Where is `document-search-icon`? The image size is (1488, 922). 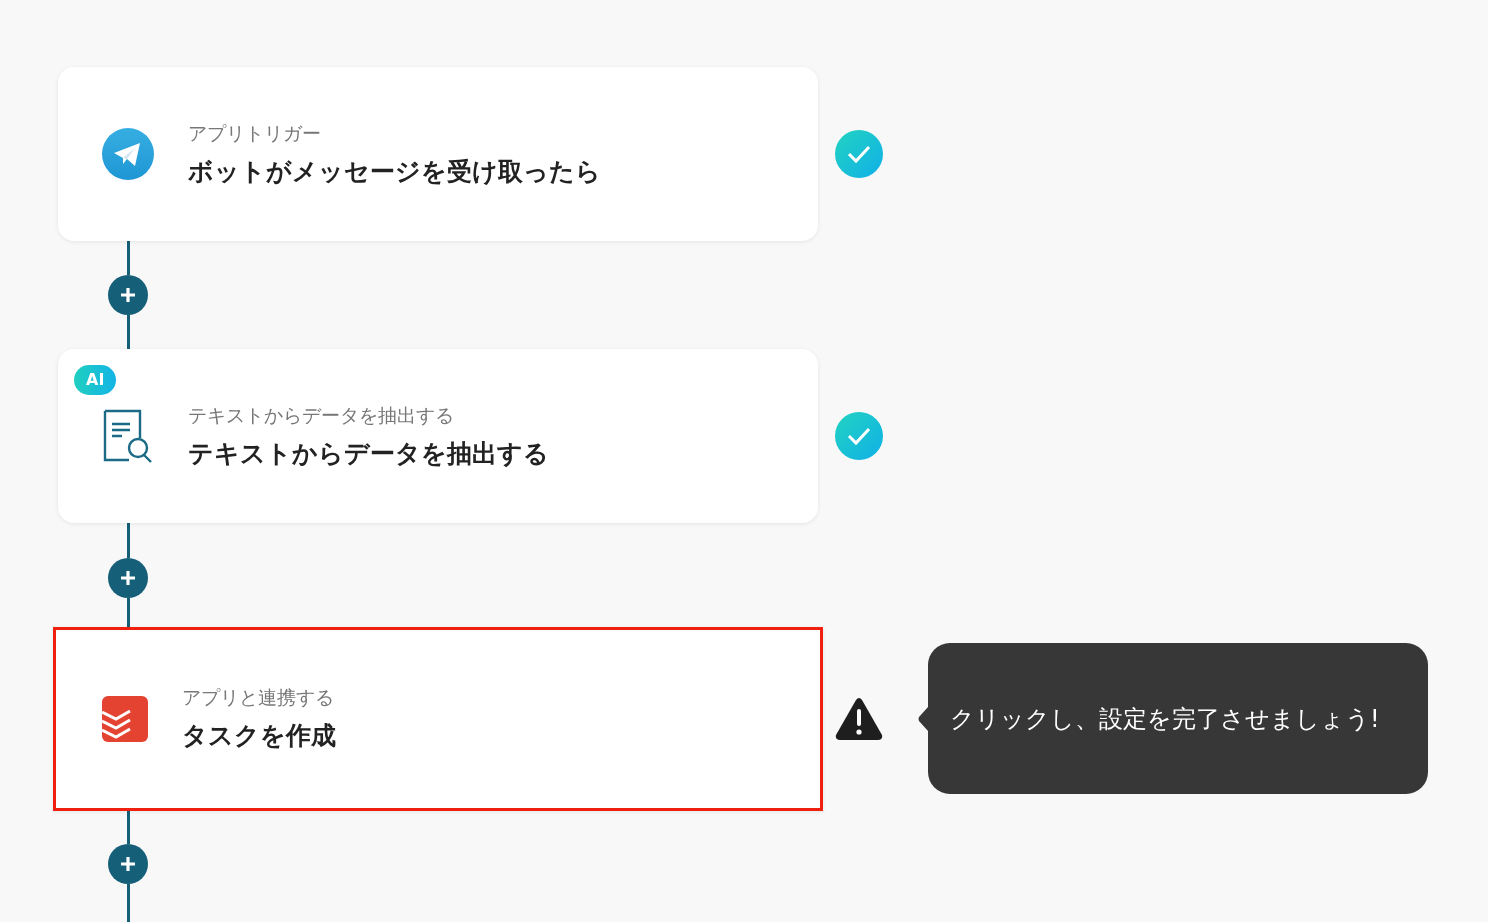 document-search-icon is located at coordinates (128, 436).